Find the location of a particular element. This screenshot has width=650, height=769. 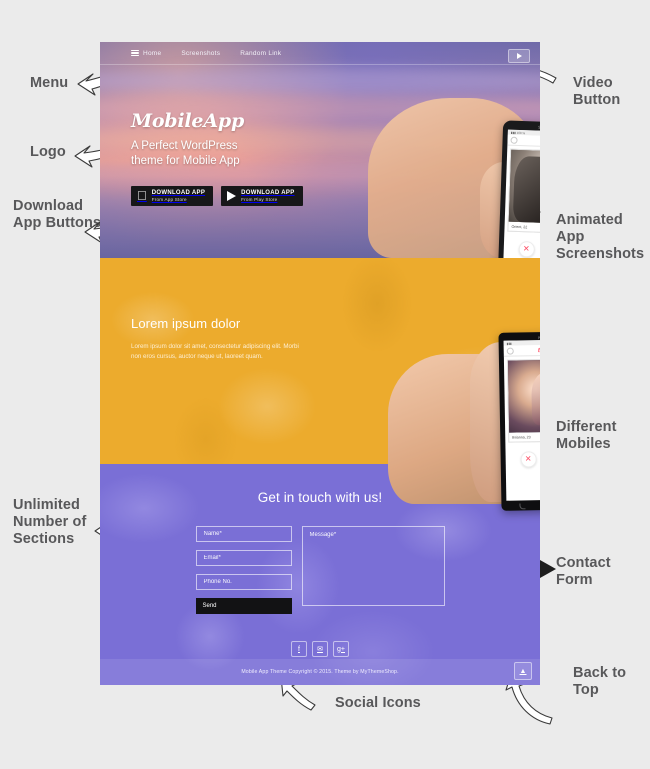

hamburger-menu-icon is located at coordinates (135, 53).